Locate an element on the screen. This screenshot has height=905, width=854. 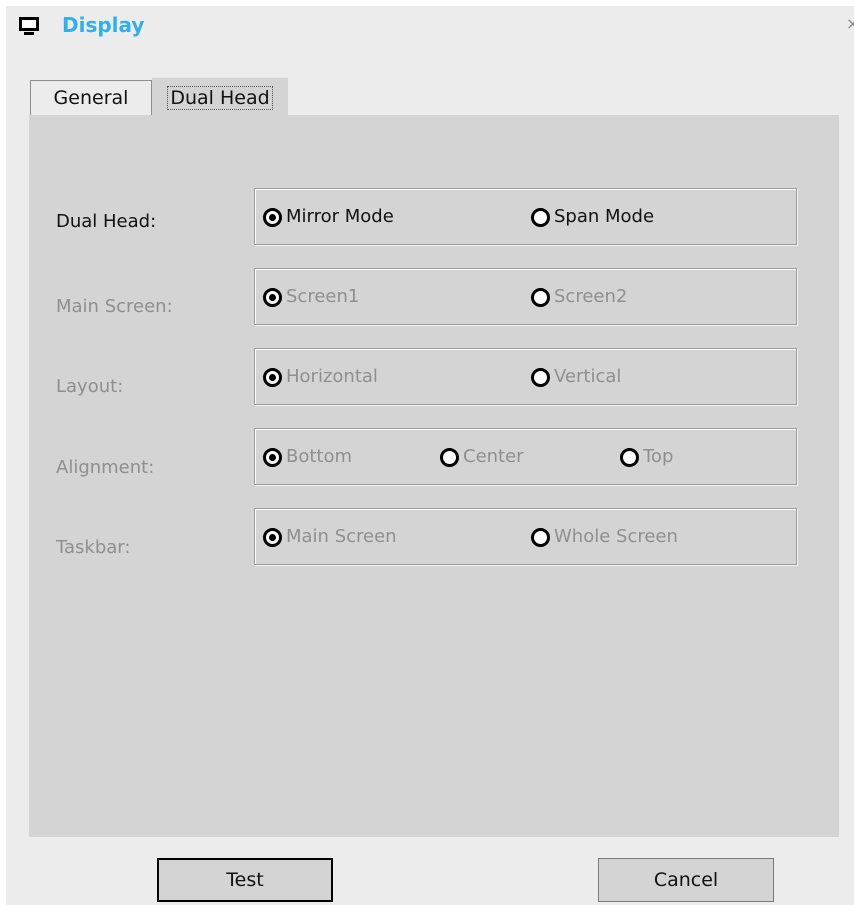
tab-general: General is located at coordinates (91, 98).